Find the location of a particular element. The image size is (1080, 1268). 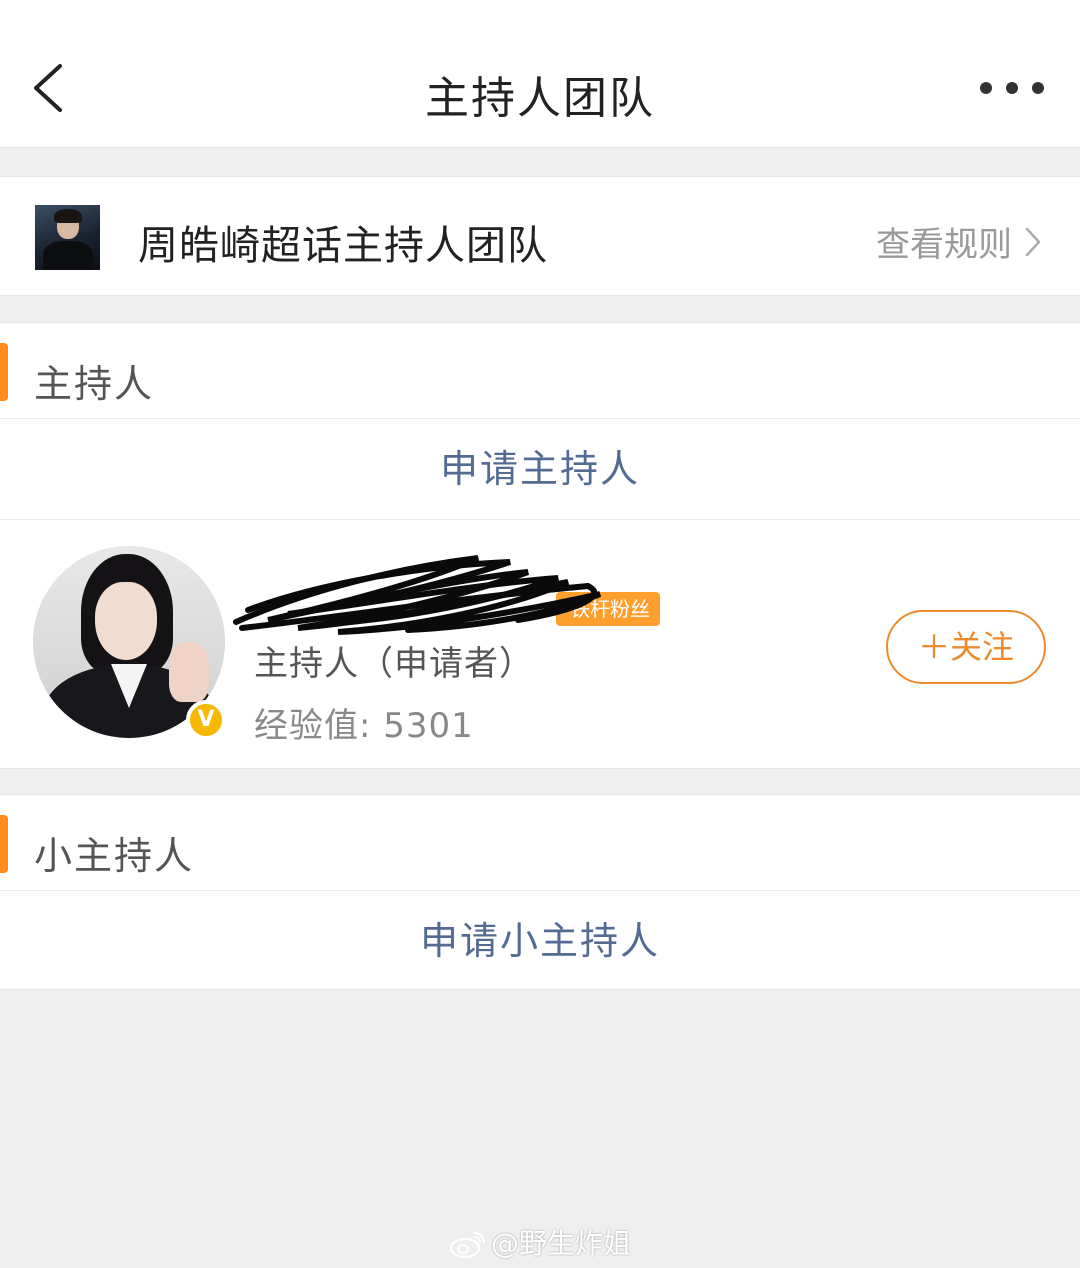

page-title: 主持人团队 is located at coordinates (540, 98).